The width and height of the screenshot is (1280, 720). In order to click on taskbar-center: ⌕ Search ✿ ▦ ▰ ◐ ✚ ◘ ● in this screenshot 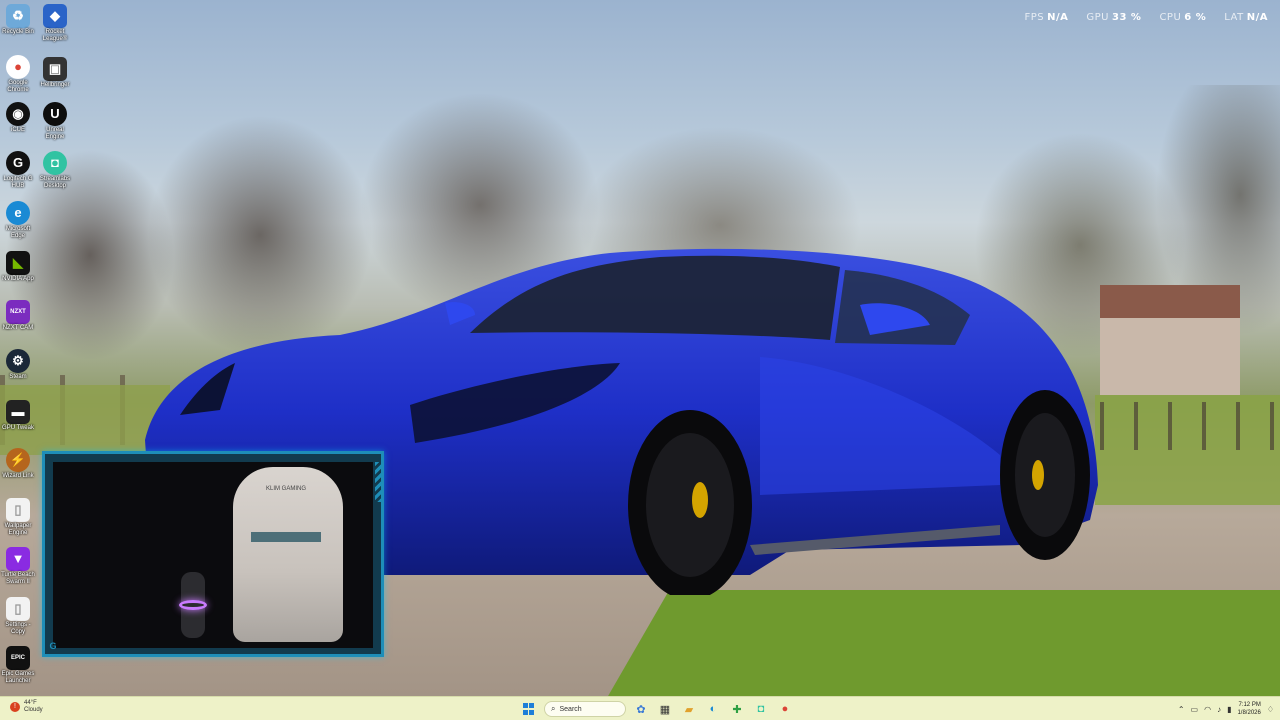, I will do `click(657, 709)`.